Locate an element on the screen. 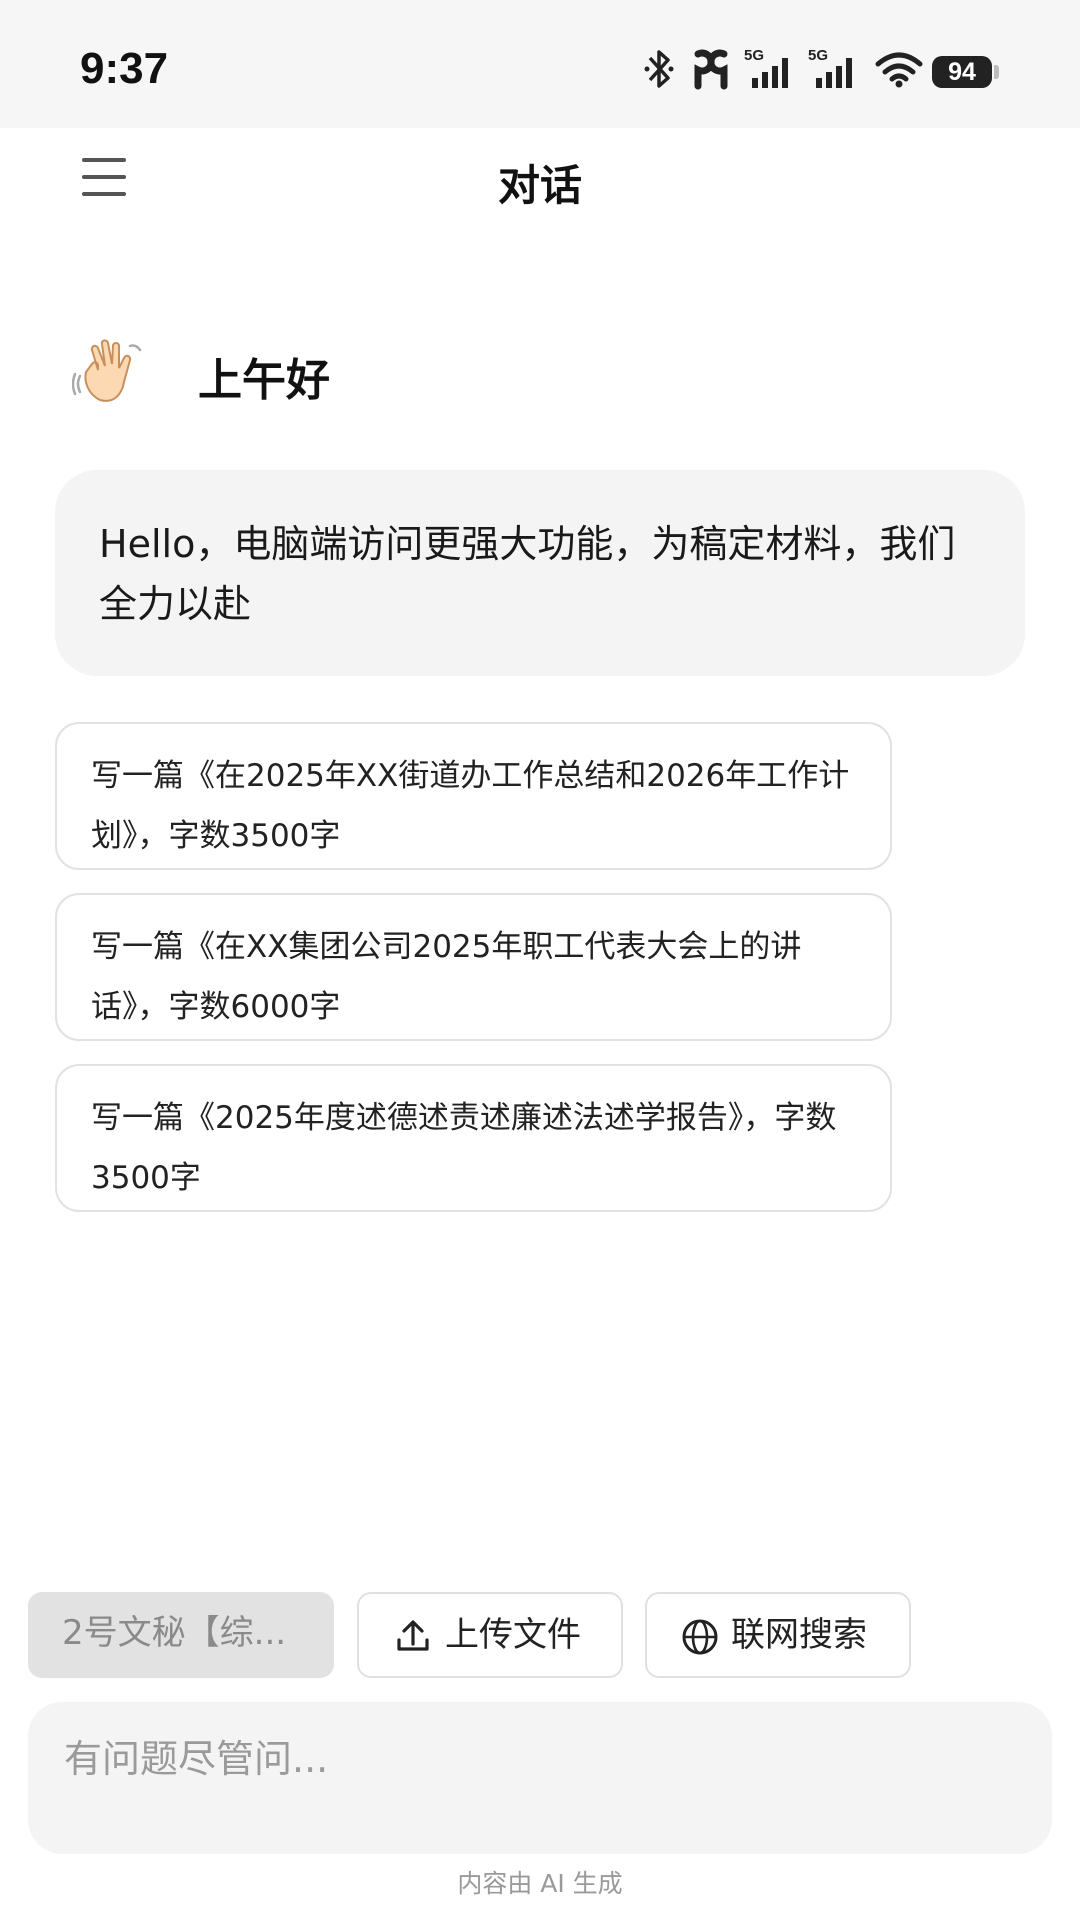 This screenshot has width=1080, height=1920. greeting-text: 上午好 is located at coordinates (264, 380).